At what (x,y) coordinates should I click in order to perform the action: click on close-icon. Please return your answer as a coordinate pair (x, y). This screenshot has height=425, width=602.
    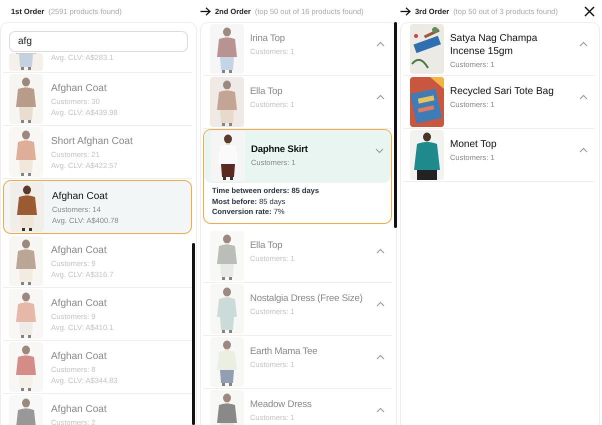
    Looking at the image, I should click on (589, 11).